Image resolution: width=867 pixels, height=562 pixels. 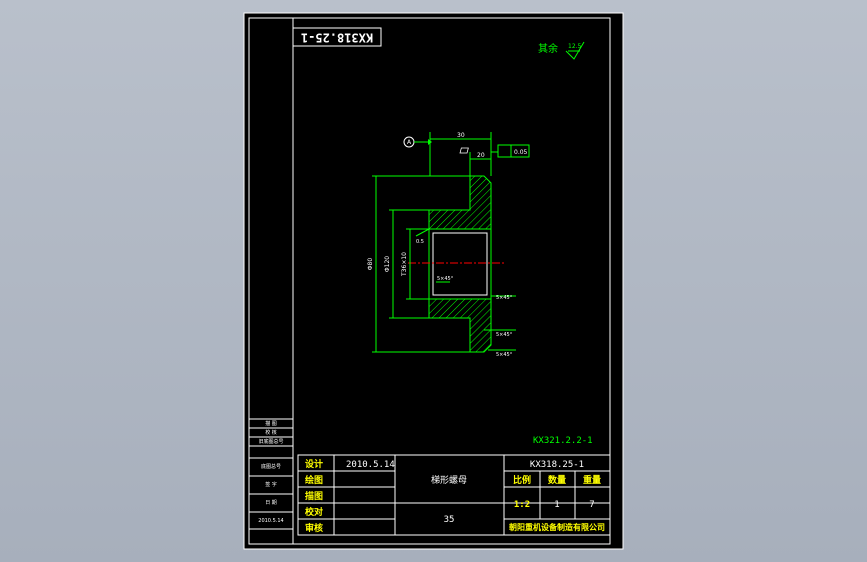 I want to click on rotated-part-number: KX318.25-1, so click(x=337, y=38).